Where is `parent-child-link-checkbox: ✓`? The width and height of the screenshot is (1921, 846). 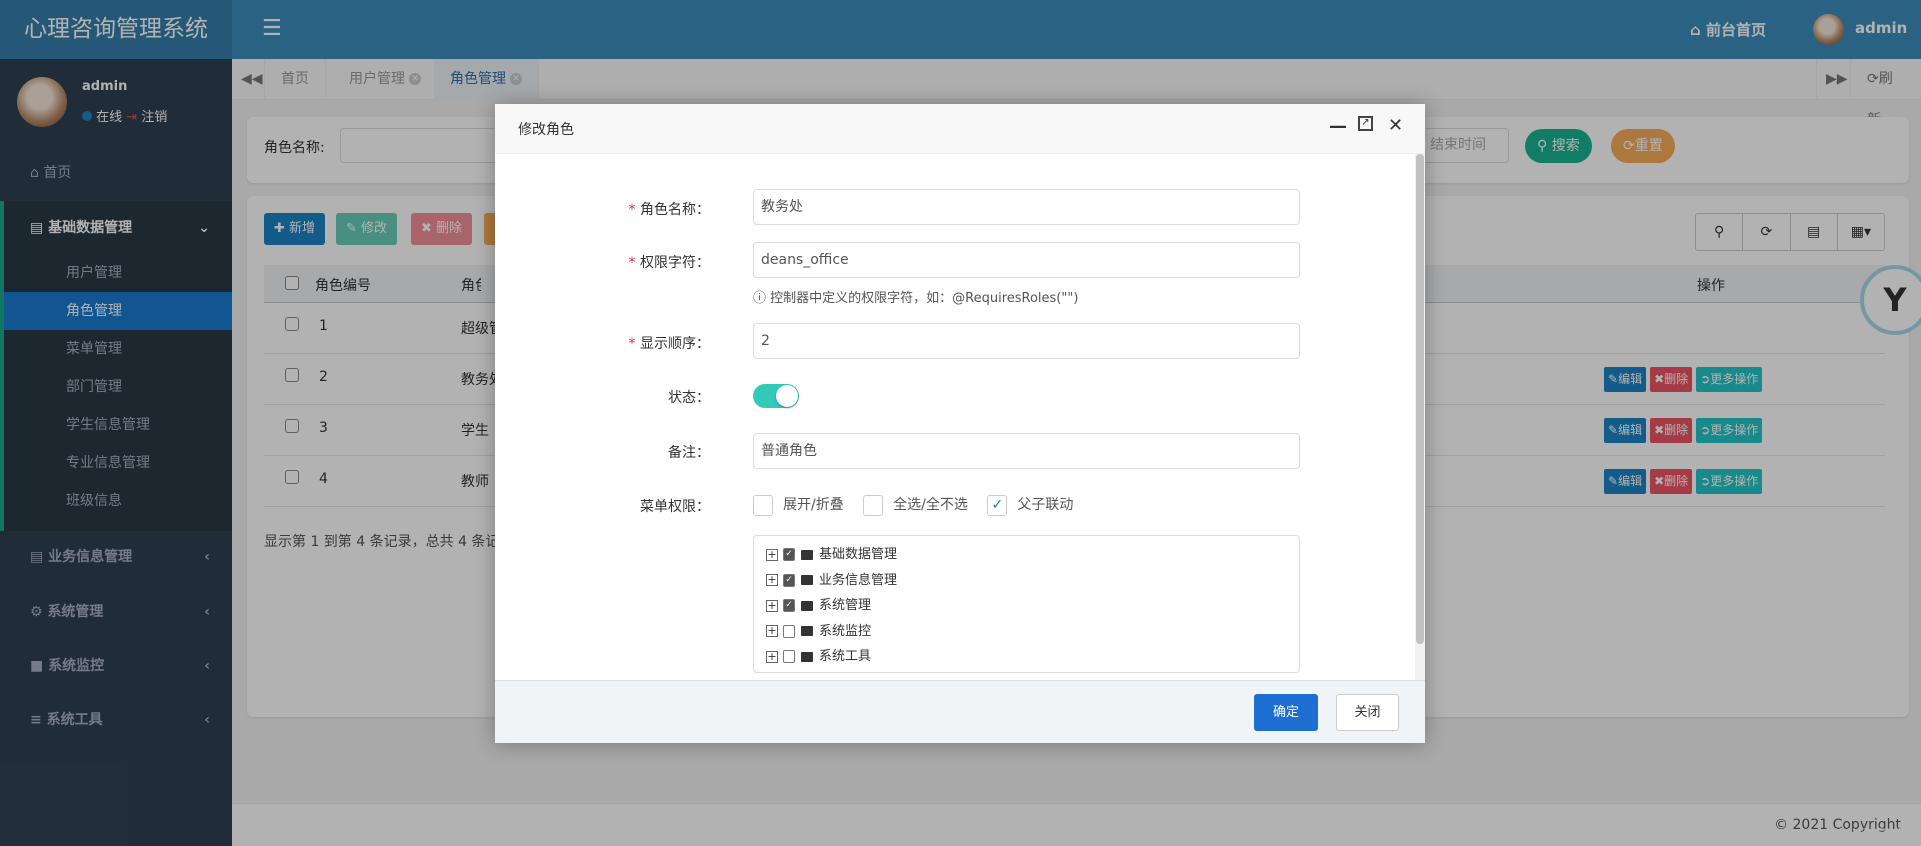
parent-child-link-checkbox: ✓ is located at coordinates (997, 505).